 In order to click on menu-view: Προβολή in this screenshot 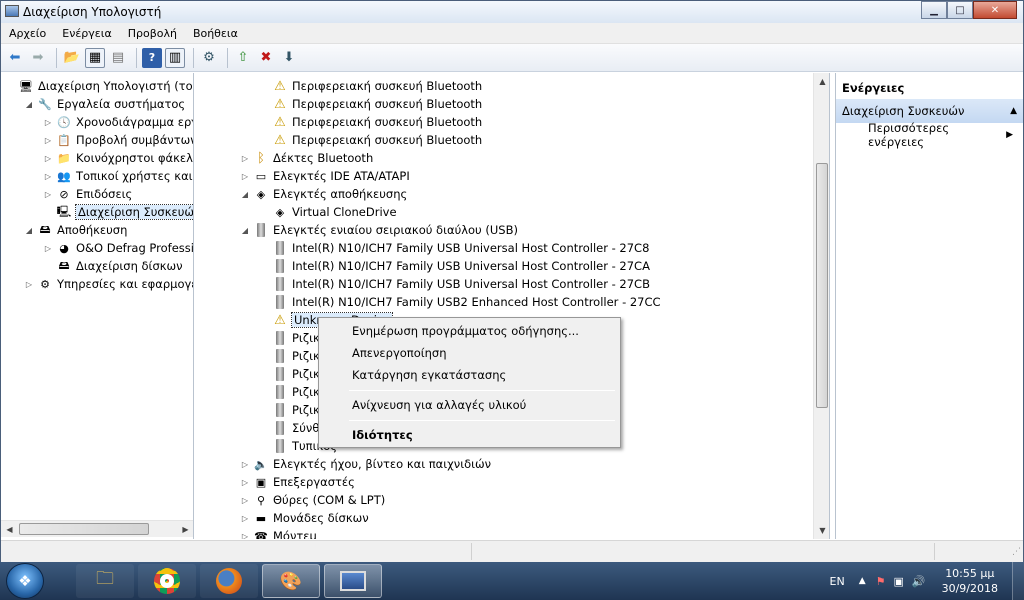, I will do `click(152, 33)`.